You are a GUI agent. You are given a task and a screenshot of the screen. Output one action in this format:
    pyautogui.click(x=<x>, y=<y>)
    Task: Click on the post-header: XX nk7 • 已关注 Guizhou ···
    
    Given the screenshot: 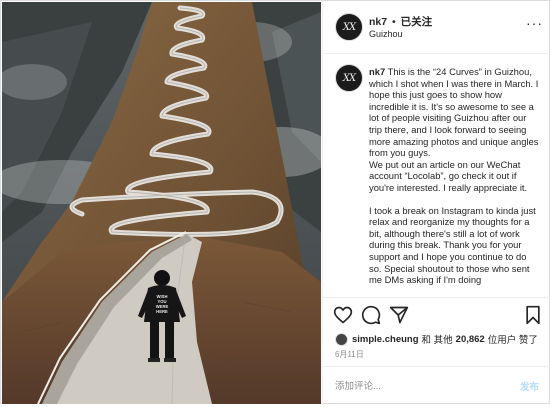 What is the action you would take?
    pyautogui.click(x=436, y=27)
    